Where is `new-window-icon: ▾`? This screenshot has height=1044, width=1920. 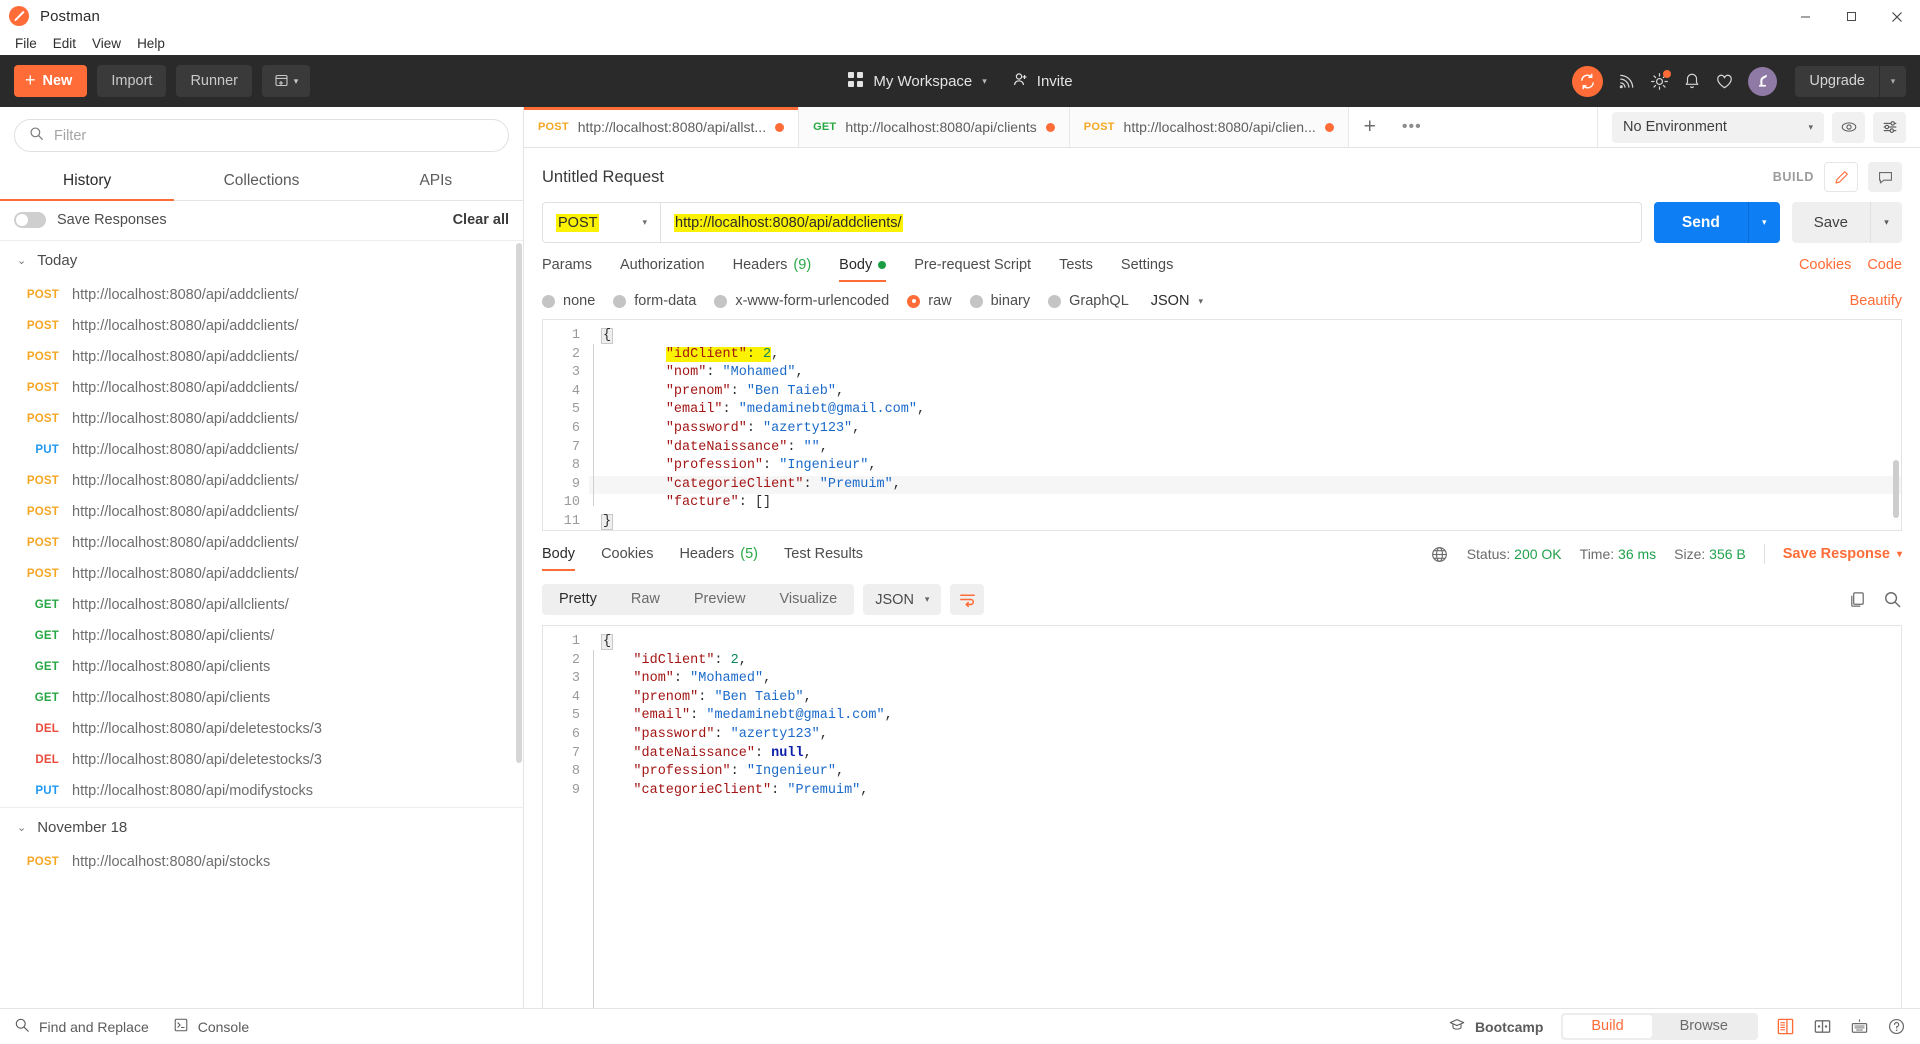
new-window-icon: ▾ is located at coordinates (286, 81).